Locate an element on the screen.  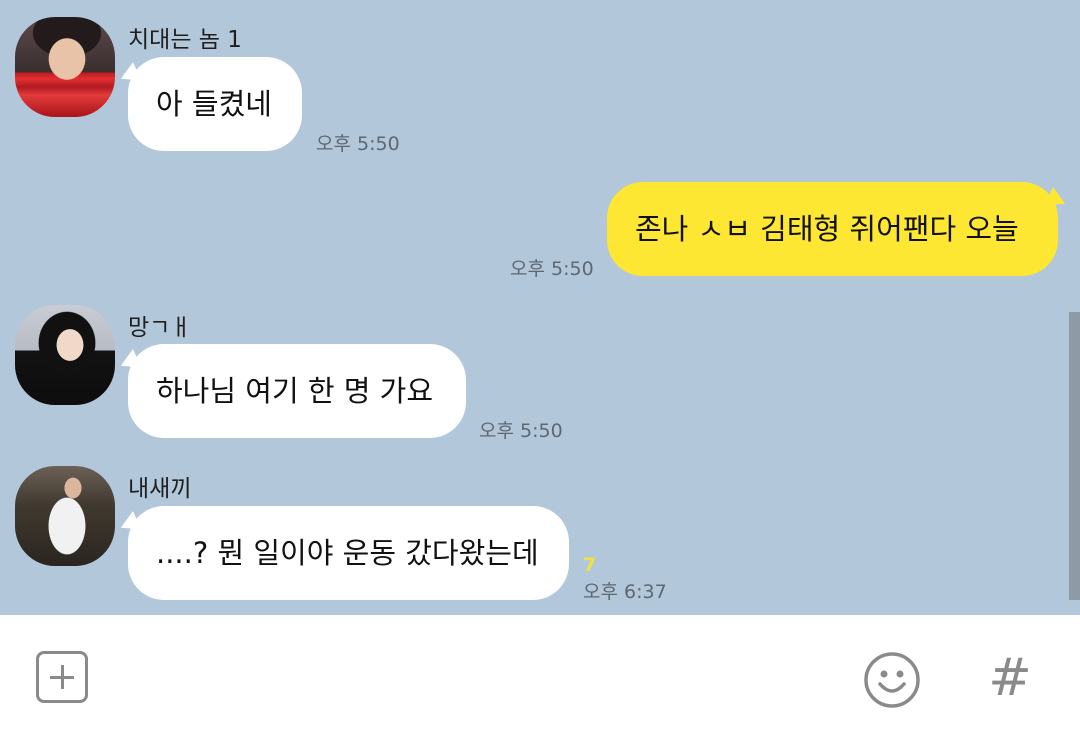
message-bubble: ....? 뭔 일이야 운동 갔다왔는데 is located at coordinates (348, 553).